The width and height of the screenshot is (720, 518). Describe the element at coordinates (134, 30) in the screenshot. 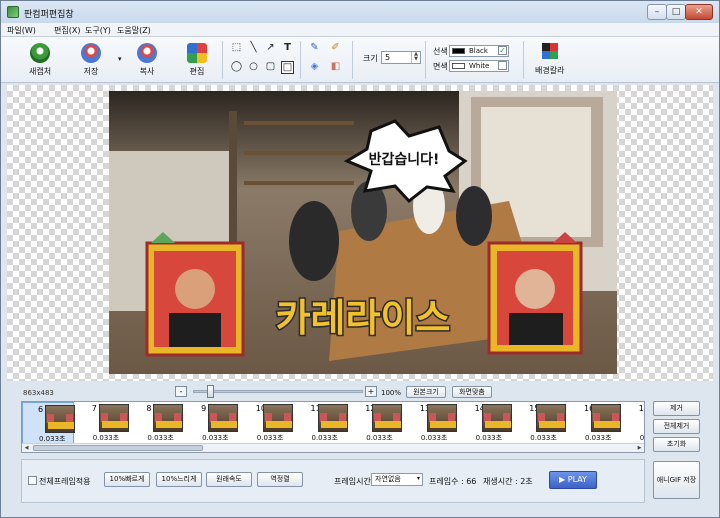

I see `menu-help: 도움말(Z)` at that location.